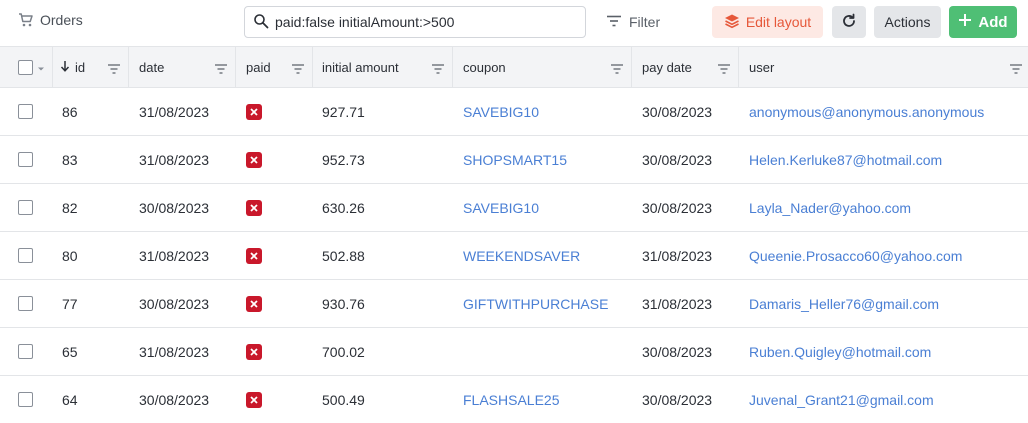 This screenshot has width=1028, height=423. What do you see at coordinates (845, 159) in the screenshot?
I see `cell-user-link: Helen.Kerluke87@hotmail.com` at bounding box center [845, 159].